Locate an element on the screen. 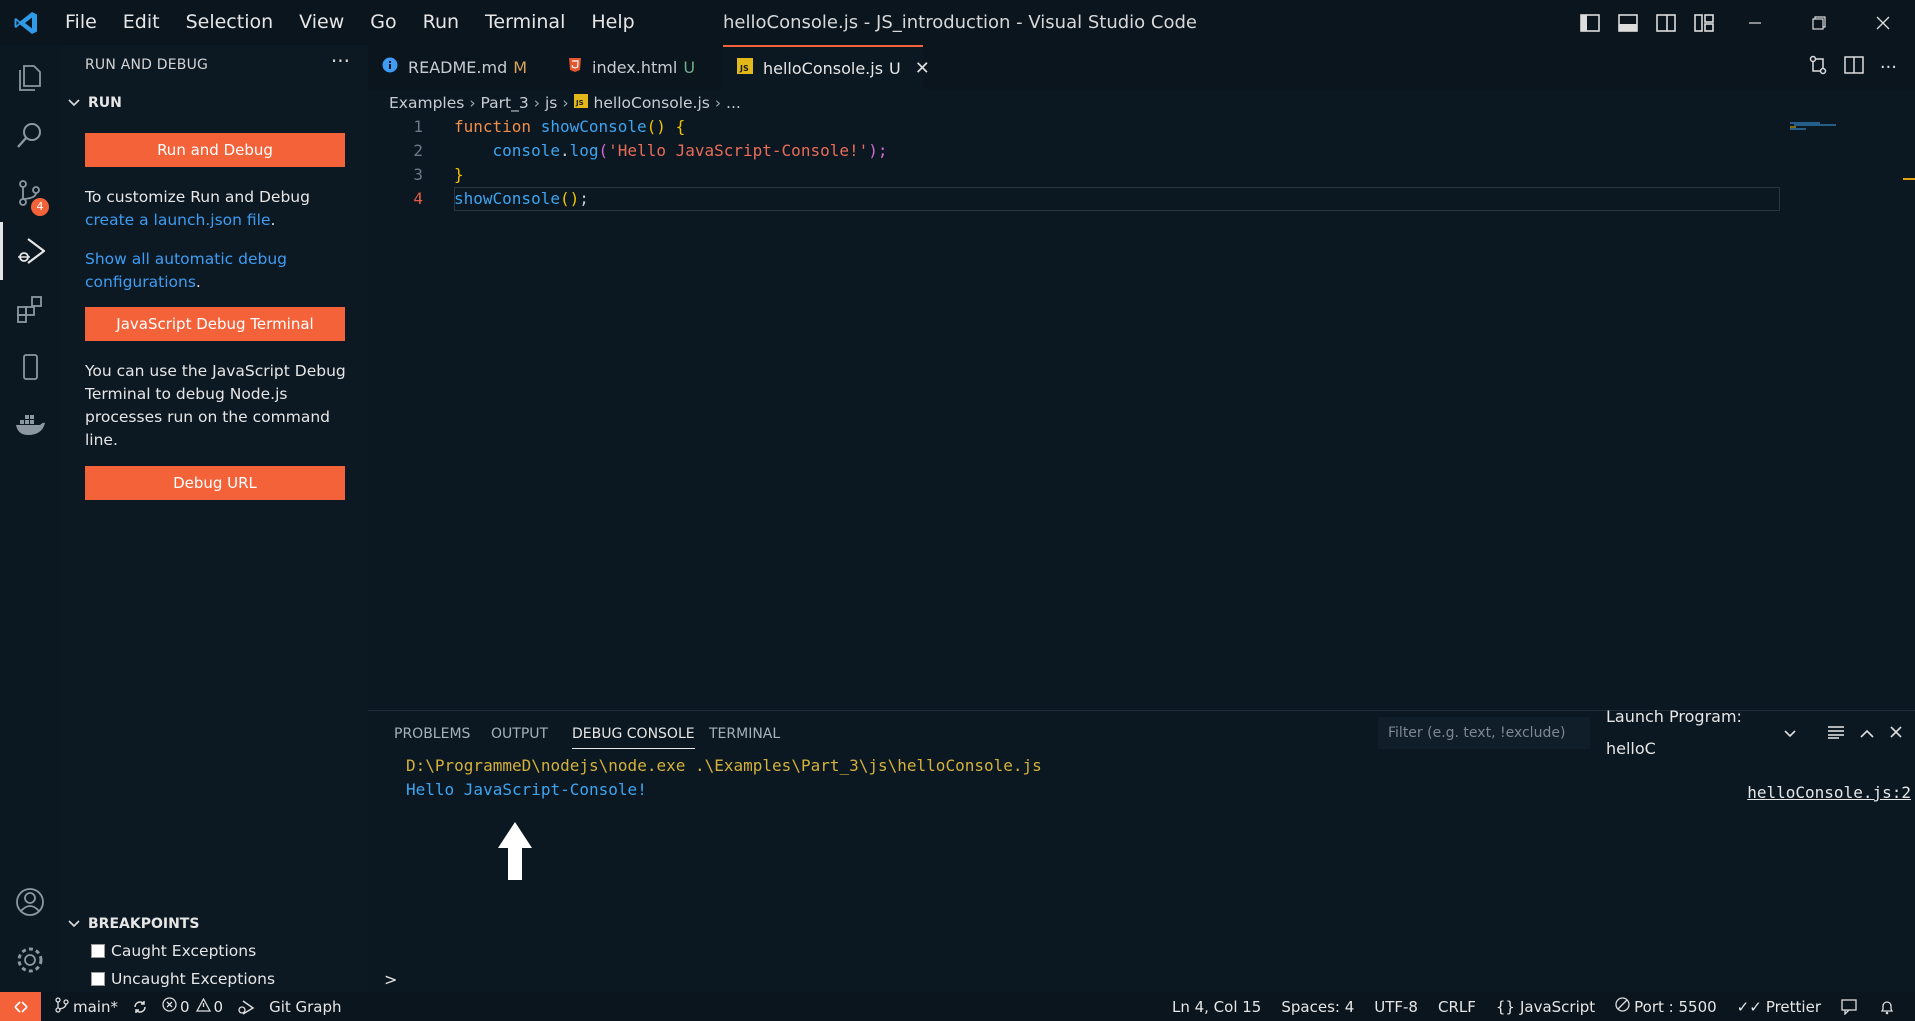 The image size is (1915, 1021). close-window-icon is located at coordinates (1883, 22).